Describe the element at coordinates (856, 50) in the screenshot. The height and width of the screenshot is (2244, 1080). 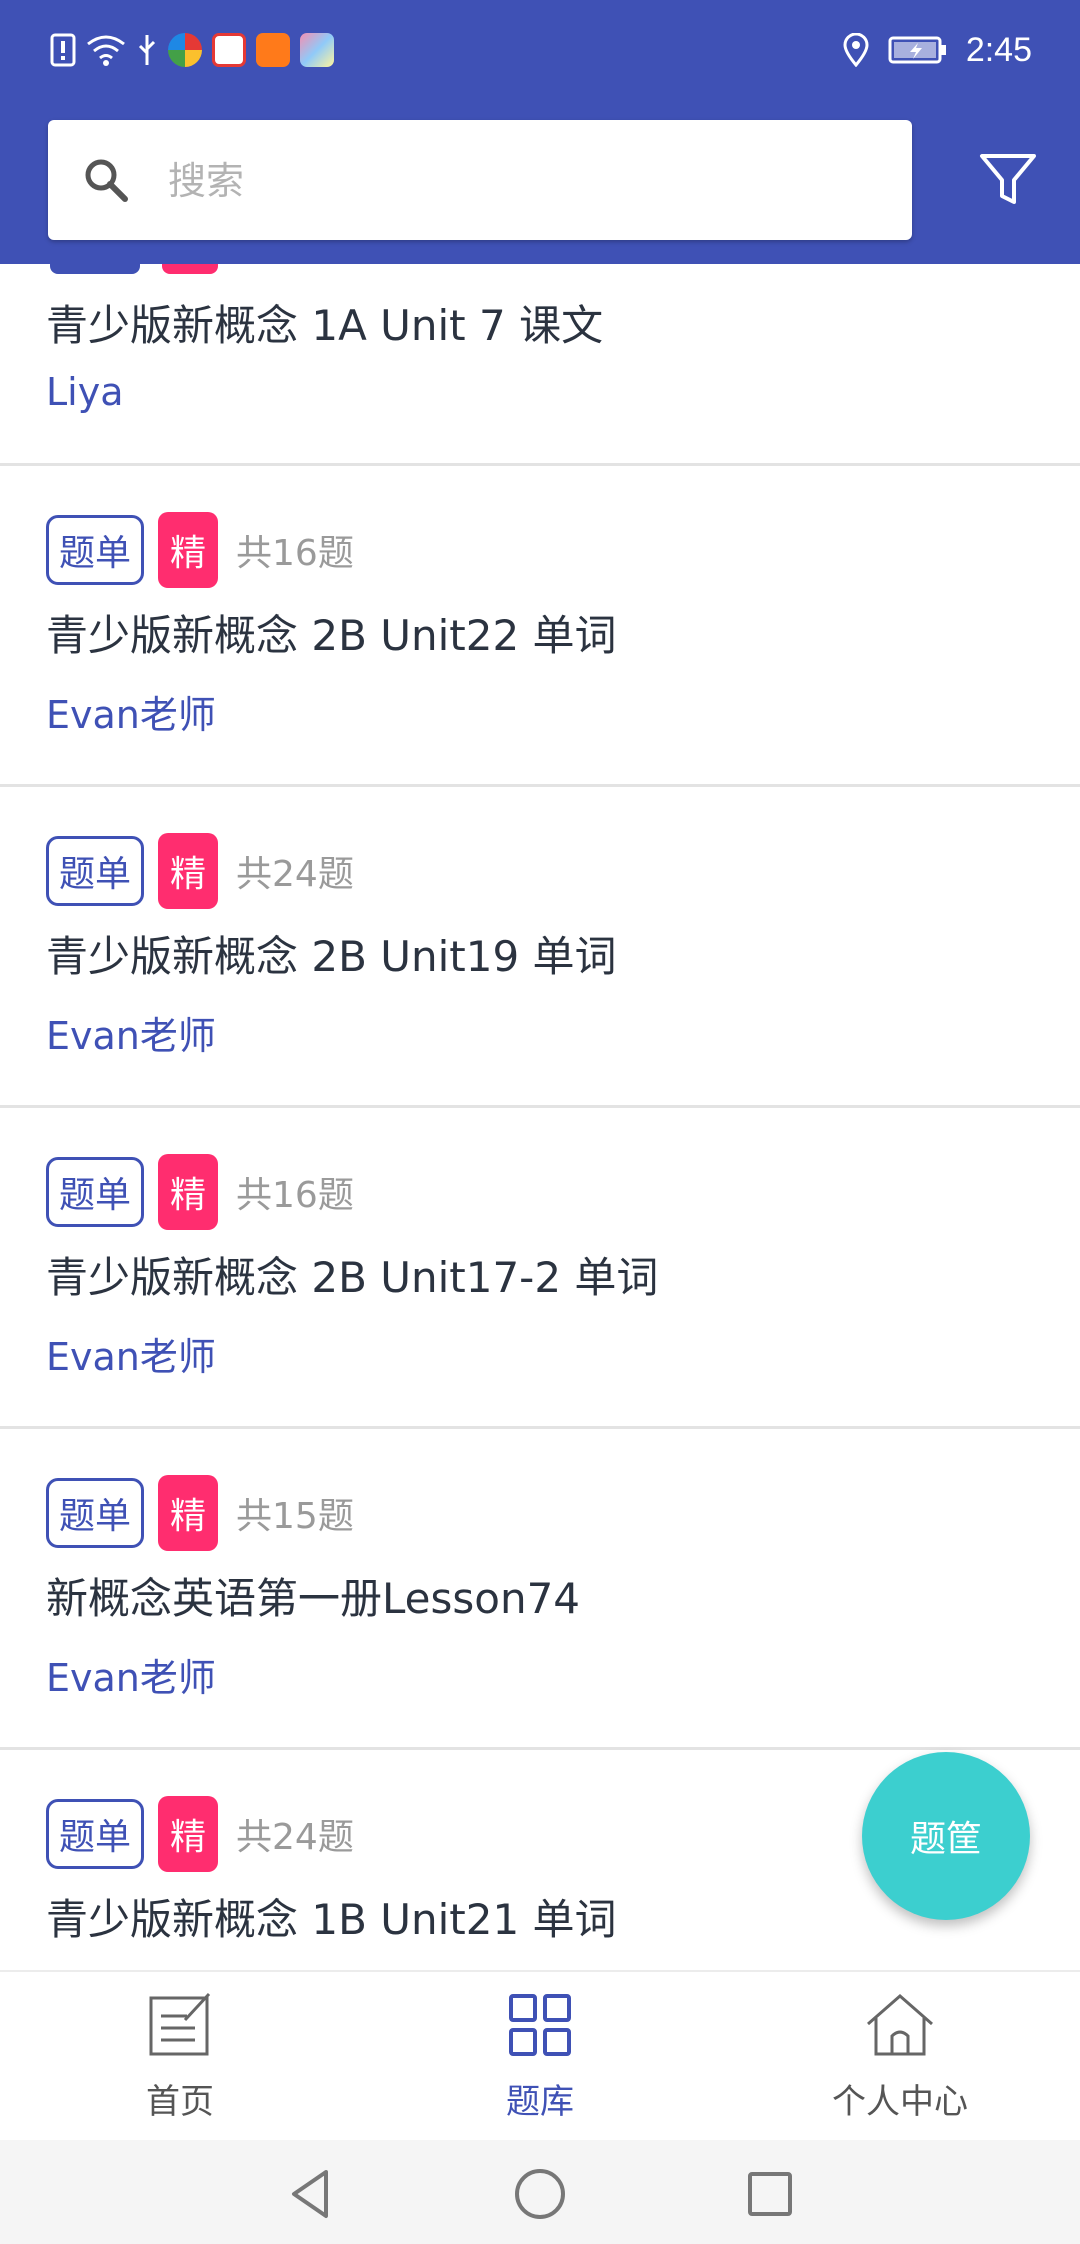
I see `location-icon` at that location.